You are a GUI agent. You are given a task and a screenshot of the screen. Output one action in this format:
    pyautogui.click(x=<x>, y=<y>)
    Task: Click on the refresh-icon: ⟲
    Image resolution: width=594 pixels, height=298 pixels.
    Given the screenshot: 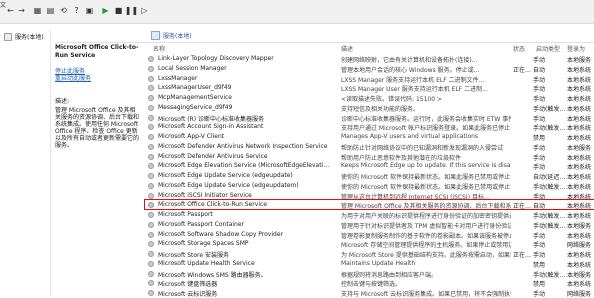 What is the action you would take?
    pyautogui.click(x=63, y=10)
    